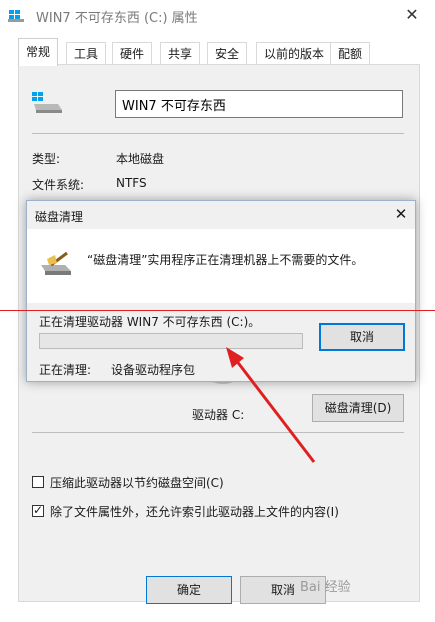  Describe the element at coordinates (131, 183) in the screenshot. I see `filesystem-value: NTFS` at that location.